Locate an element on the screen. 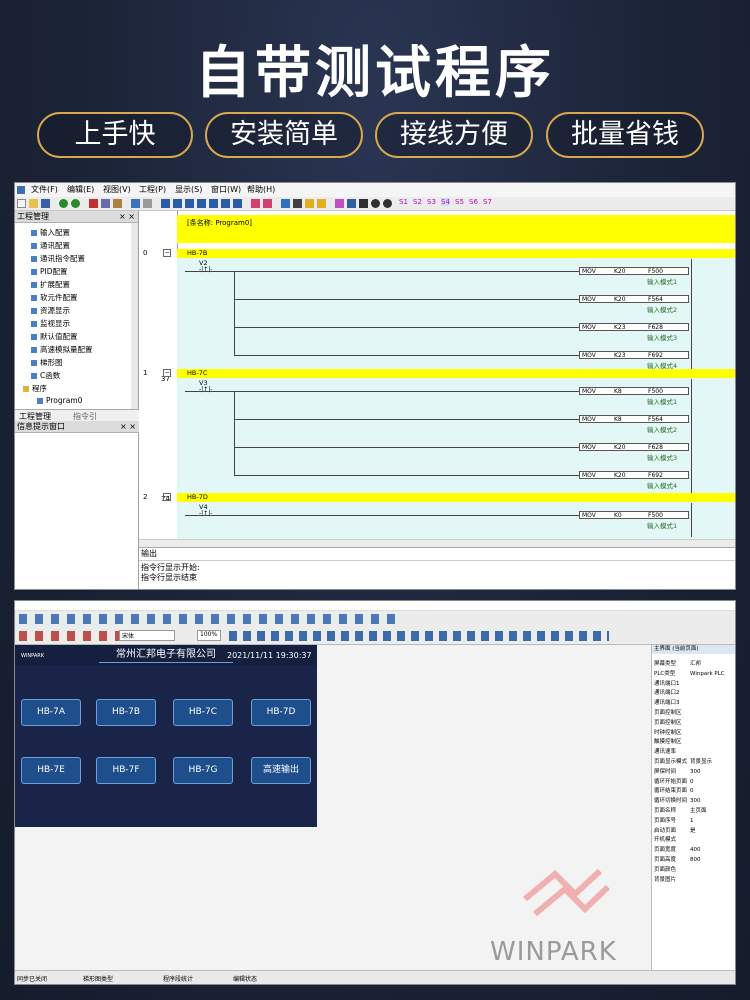 The height and width of the screenshot is (1000, 750). property-row: 页面显示模式 背景显示 is located at coordinates (683, 761).